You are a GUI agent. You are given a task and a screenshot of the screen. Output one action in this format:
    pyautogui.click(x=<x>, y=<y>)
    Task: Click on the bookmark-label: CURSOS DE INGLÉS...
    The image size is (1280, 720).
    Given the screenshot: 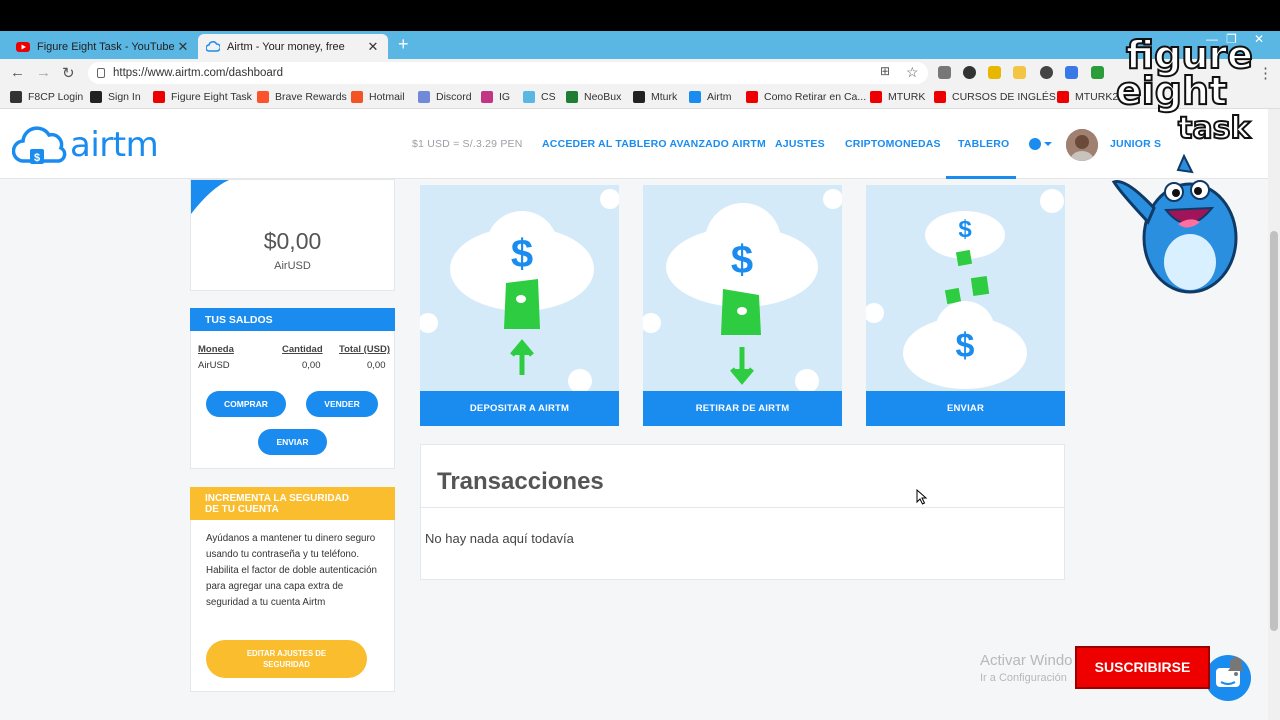 What is the action you would take?
    pyautogui.click(x=1008, y=97)
    